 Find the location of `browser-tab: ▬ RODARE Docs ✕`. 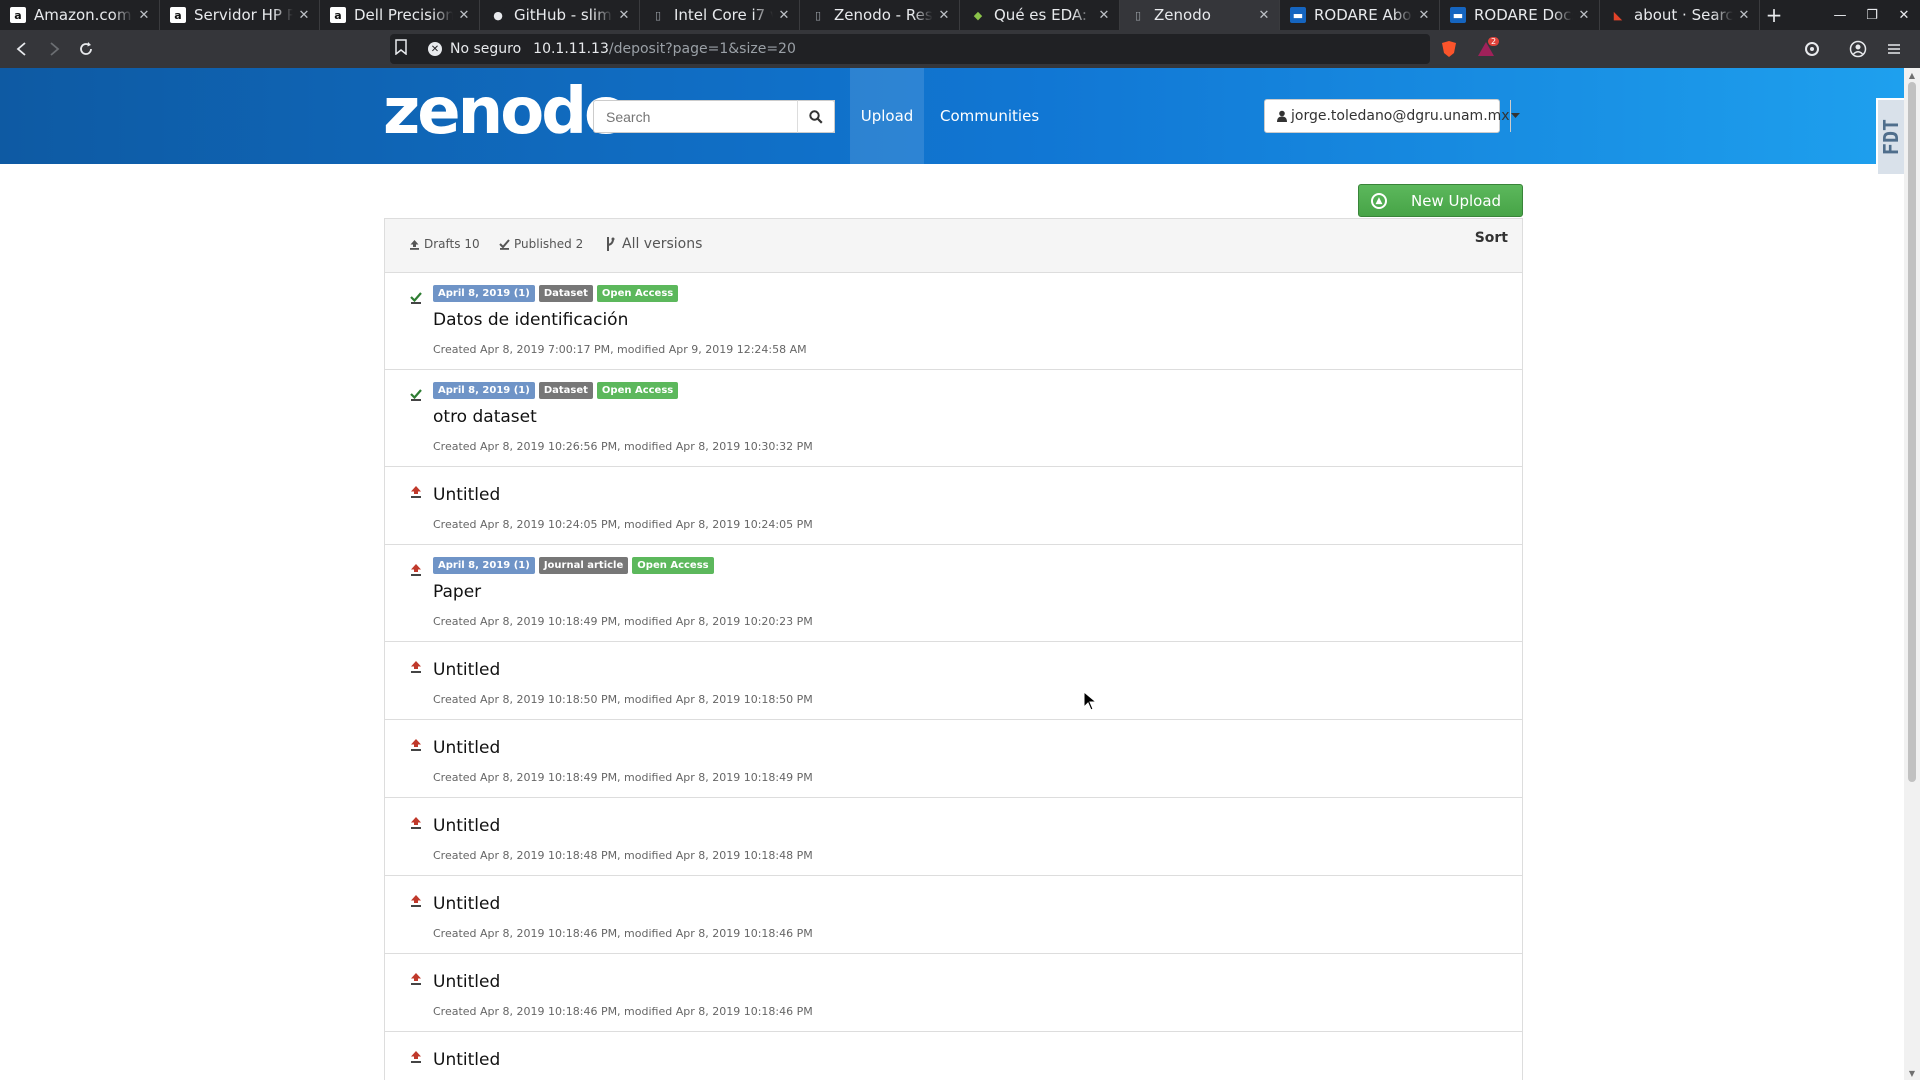

browser-tab: ▬ RODARE Docs ✕ is located at coordinates (1520, 15).